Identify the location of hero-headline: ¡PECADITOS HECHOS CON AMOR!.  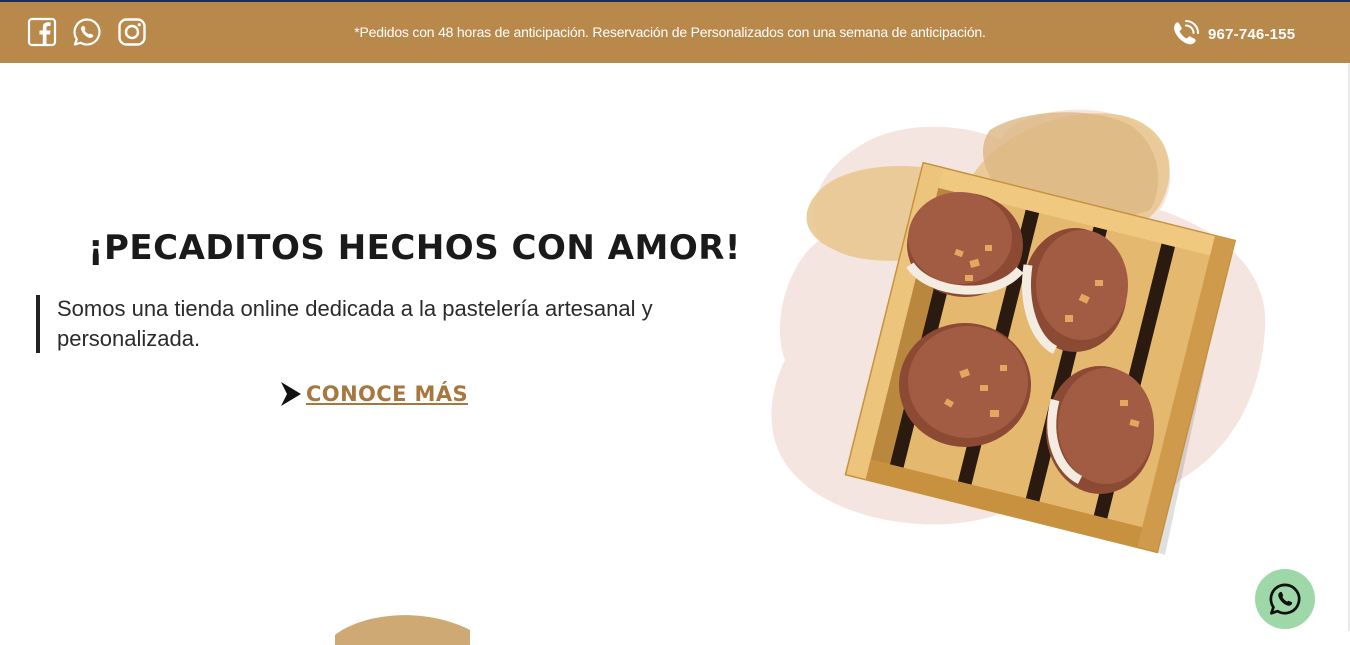
(414, 248).